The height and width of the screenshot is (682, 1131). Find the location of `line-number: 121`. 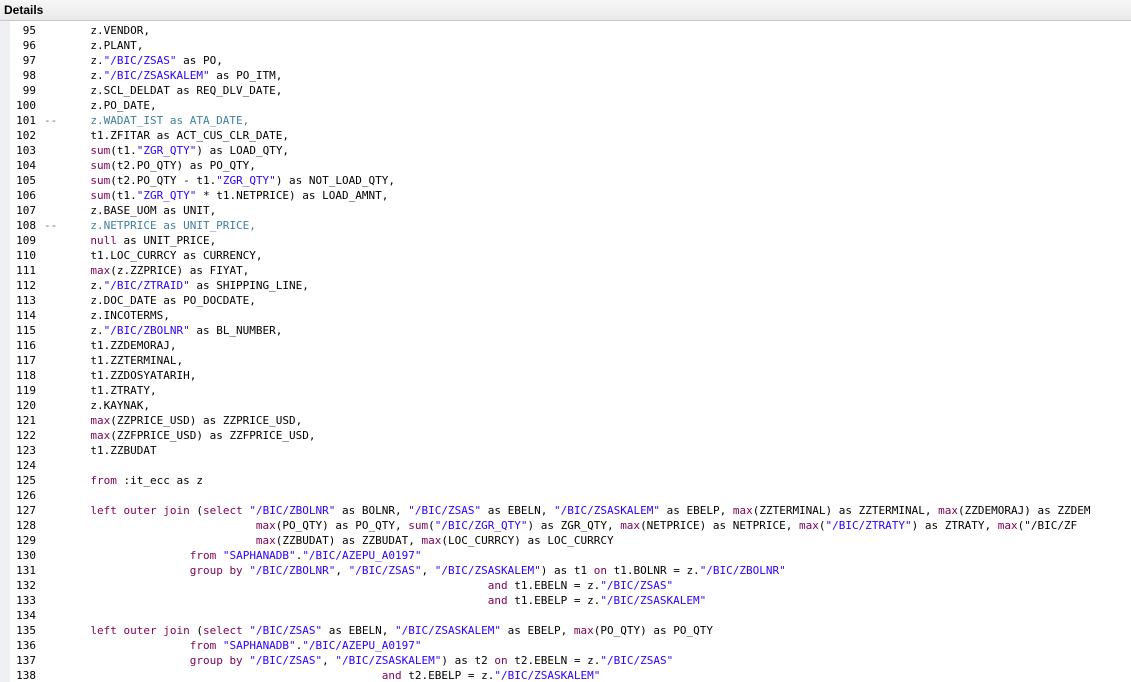

line-number: 121 is located at coordinates (26, 420).